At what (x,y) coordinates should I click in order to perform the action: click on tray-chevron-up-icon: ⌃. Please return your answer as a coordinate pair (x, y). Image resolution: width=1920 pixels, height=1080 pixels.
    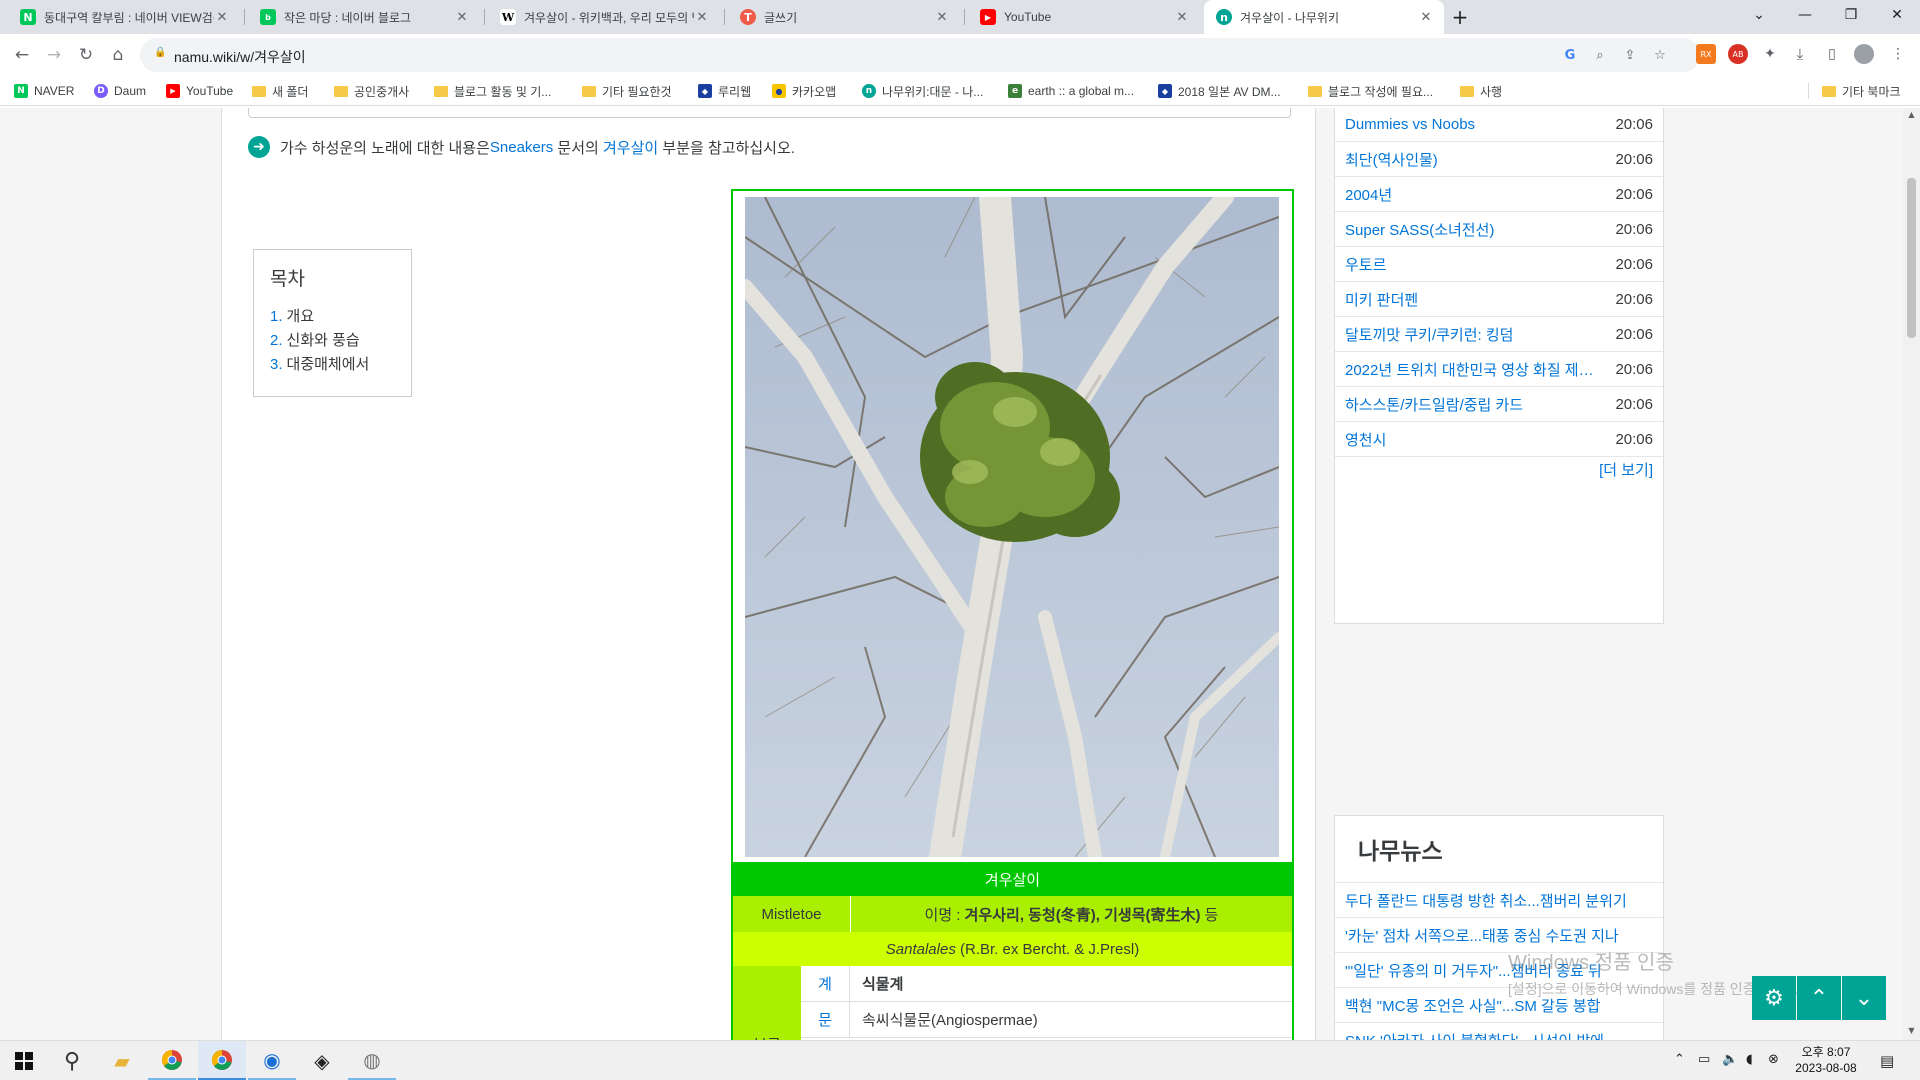
    Looking at the image, I should click on (1679, 1059).